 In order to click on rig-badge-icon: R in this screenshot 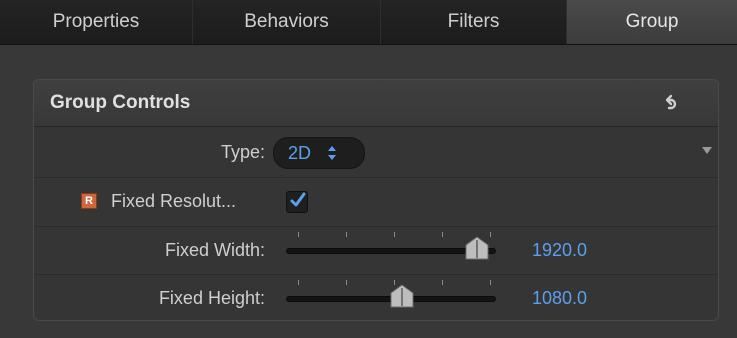, I will do `click(89, 201)`.